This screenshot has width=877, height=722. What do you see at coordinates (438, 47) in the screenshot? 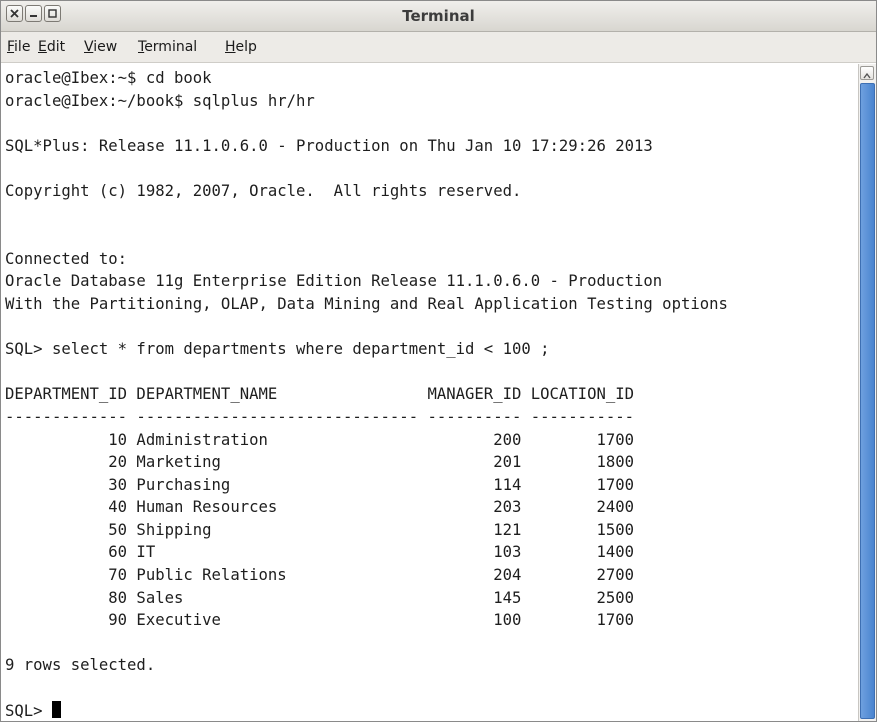
I see `menu-bar: File Edit View Terminal Help` at bounding box center [438, 47].